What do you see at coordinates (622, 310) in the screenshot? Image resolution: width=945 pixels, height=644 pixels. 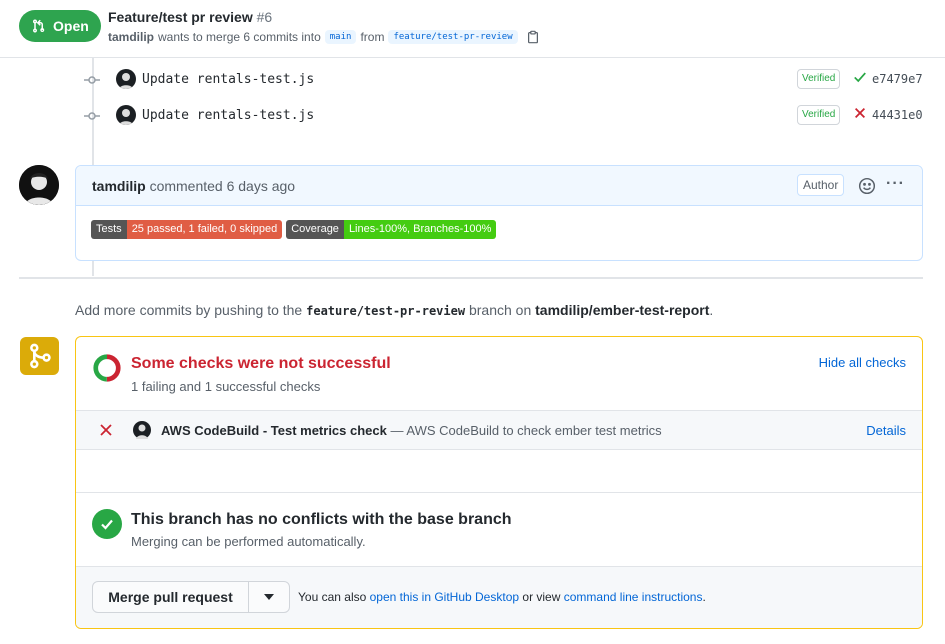 I see `push-repo: tamdilip/ember-test-report` at bounding box center [622, 310].